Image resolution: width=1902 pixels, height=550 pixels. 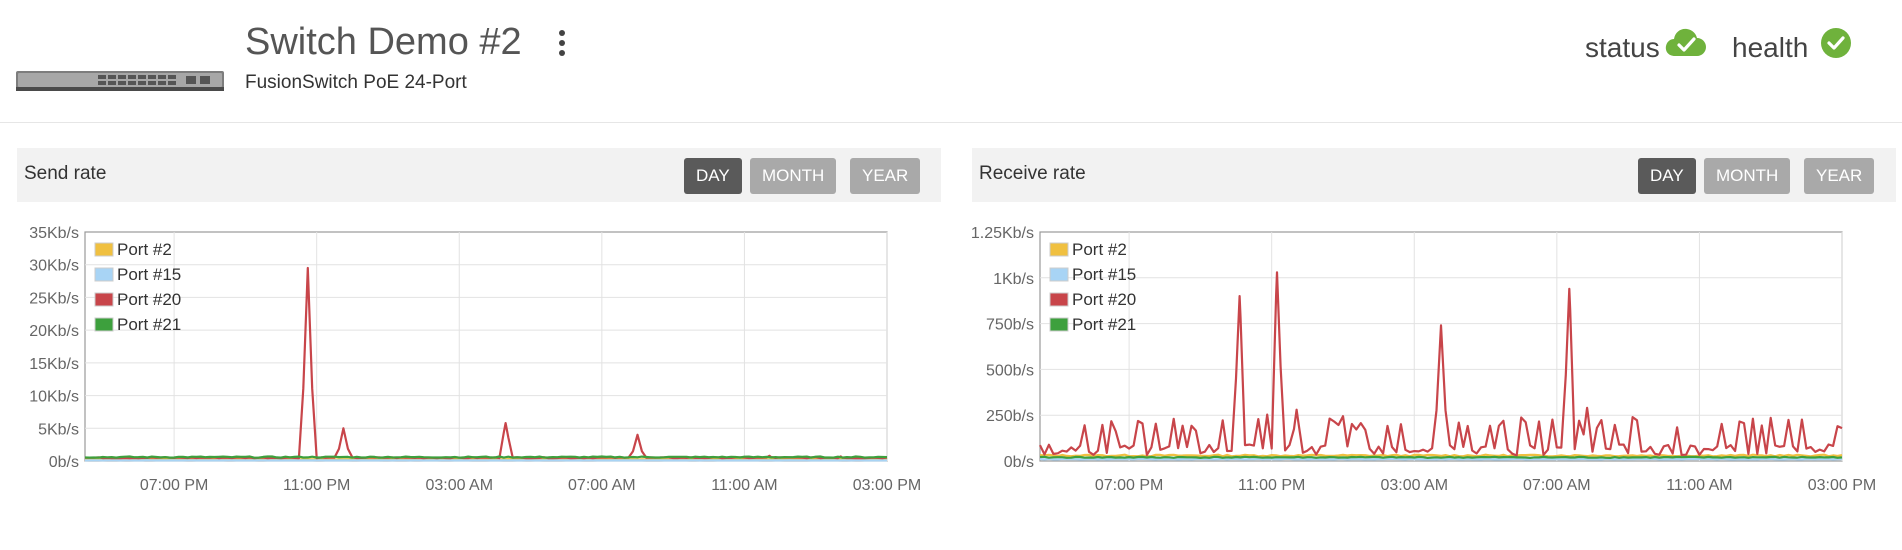 I want to click on send-year-button: YEAR, so click(x=885, y=176).